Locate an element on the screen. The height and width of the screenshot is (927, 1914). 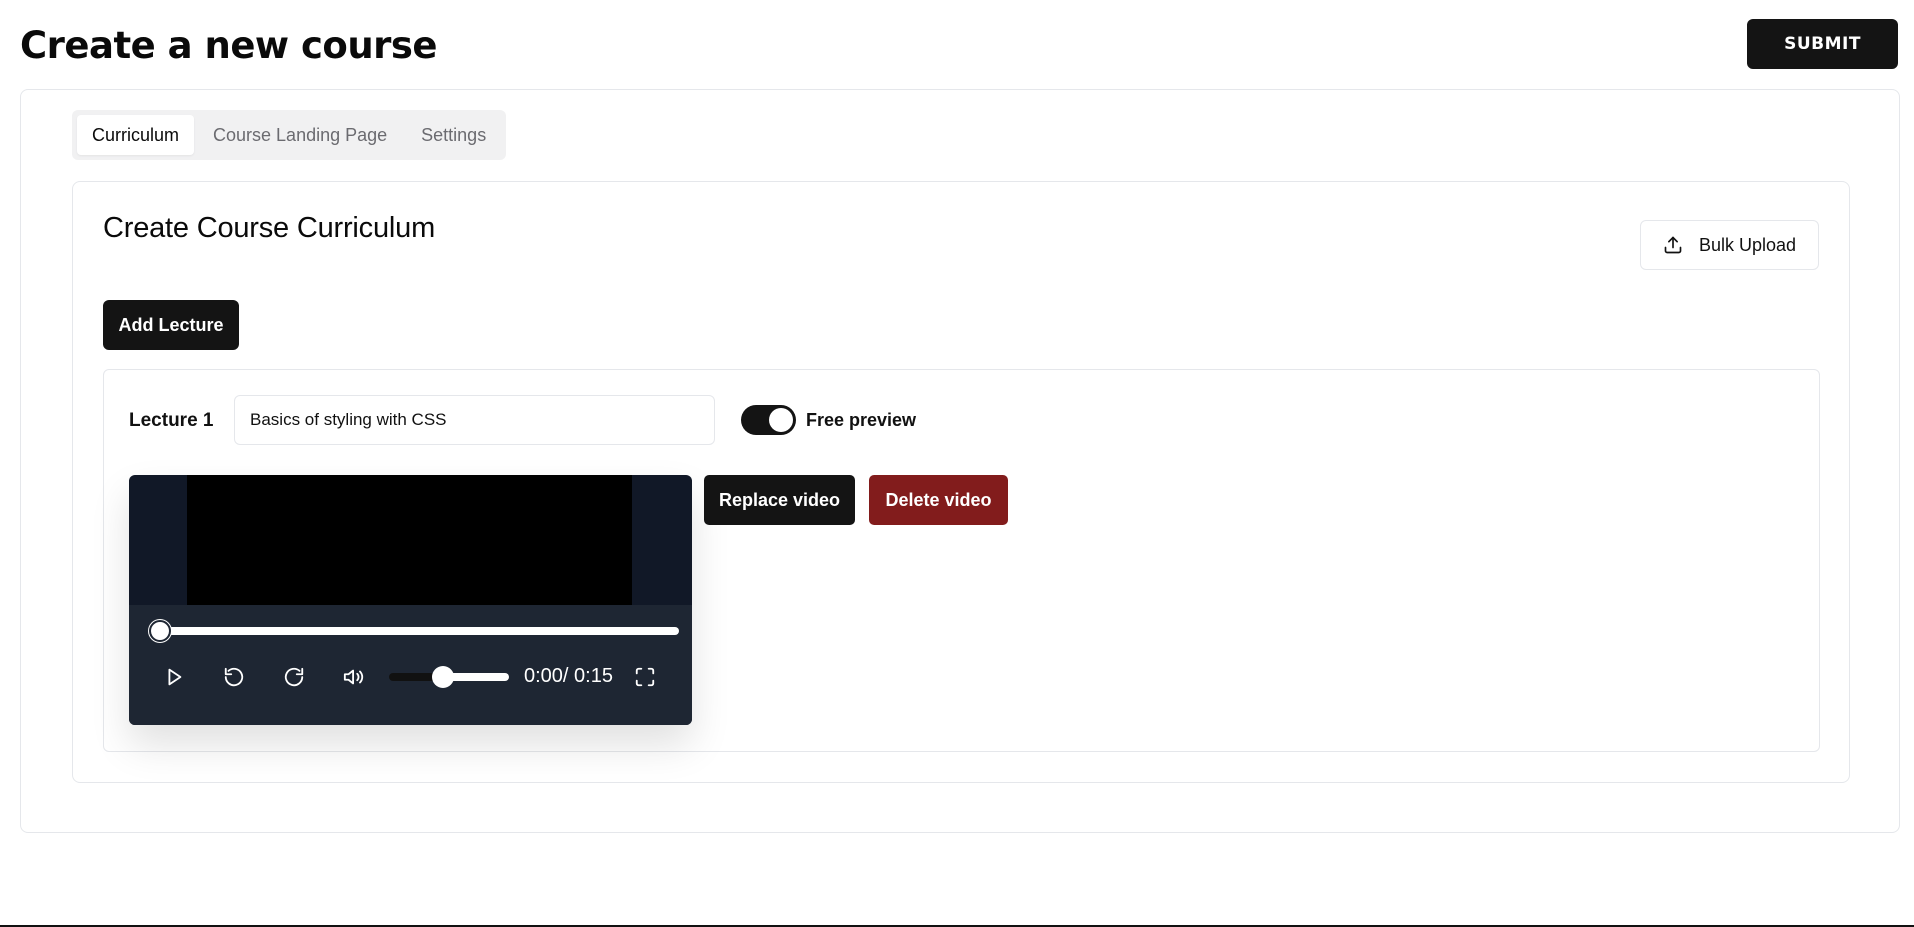
tab-list: Curriculum Course Landing Page Settings is located at coordinates (289, 135).